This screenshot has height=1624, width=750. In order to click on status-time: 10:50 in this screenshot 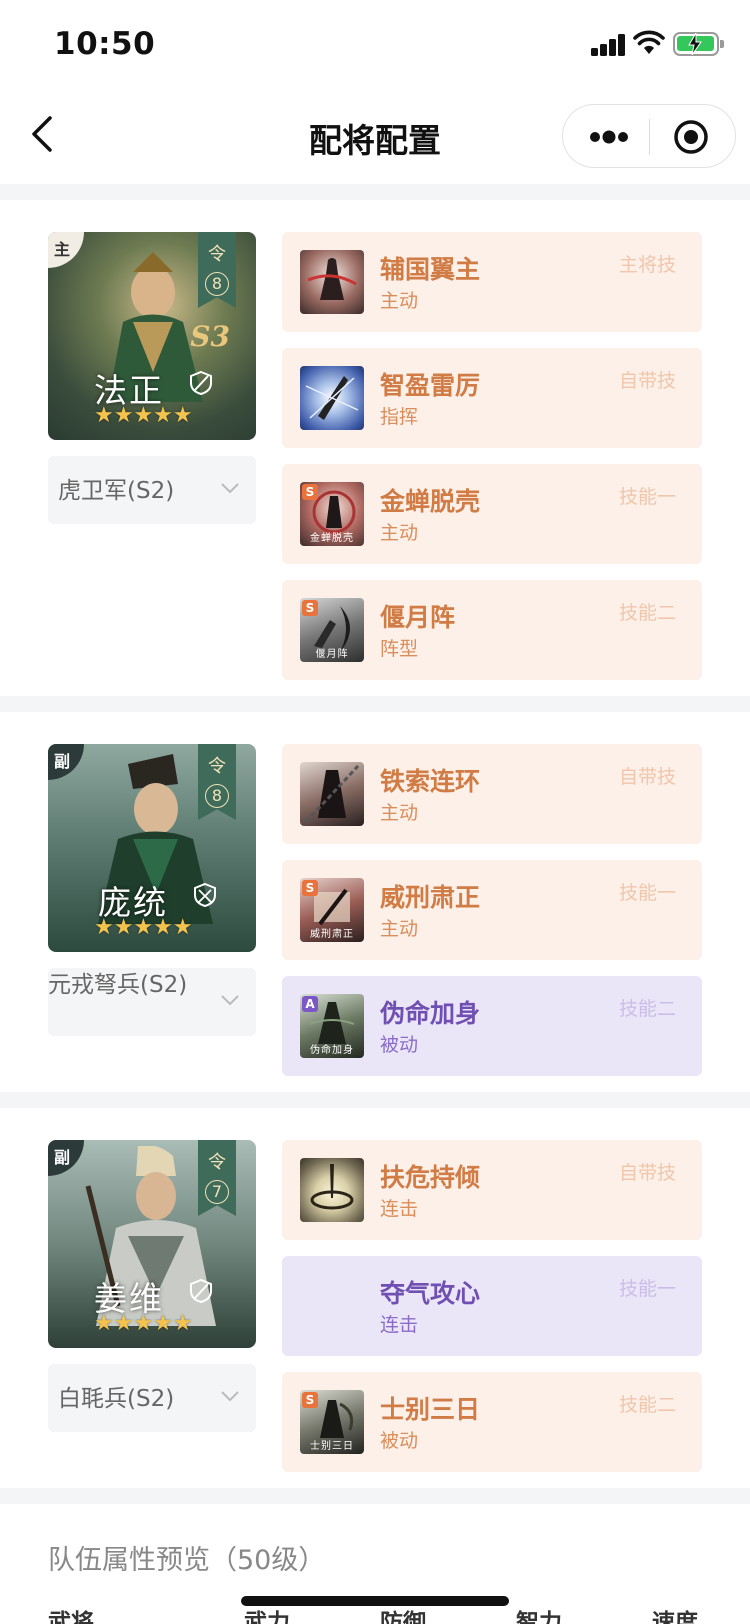, I will do `click(105, 44)`.